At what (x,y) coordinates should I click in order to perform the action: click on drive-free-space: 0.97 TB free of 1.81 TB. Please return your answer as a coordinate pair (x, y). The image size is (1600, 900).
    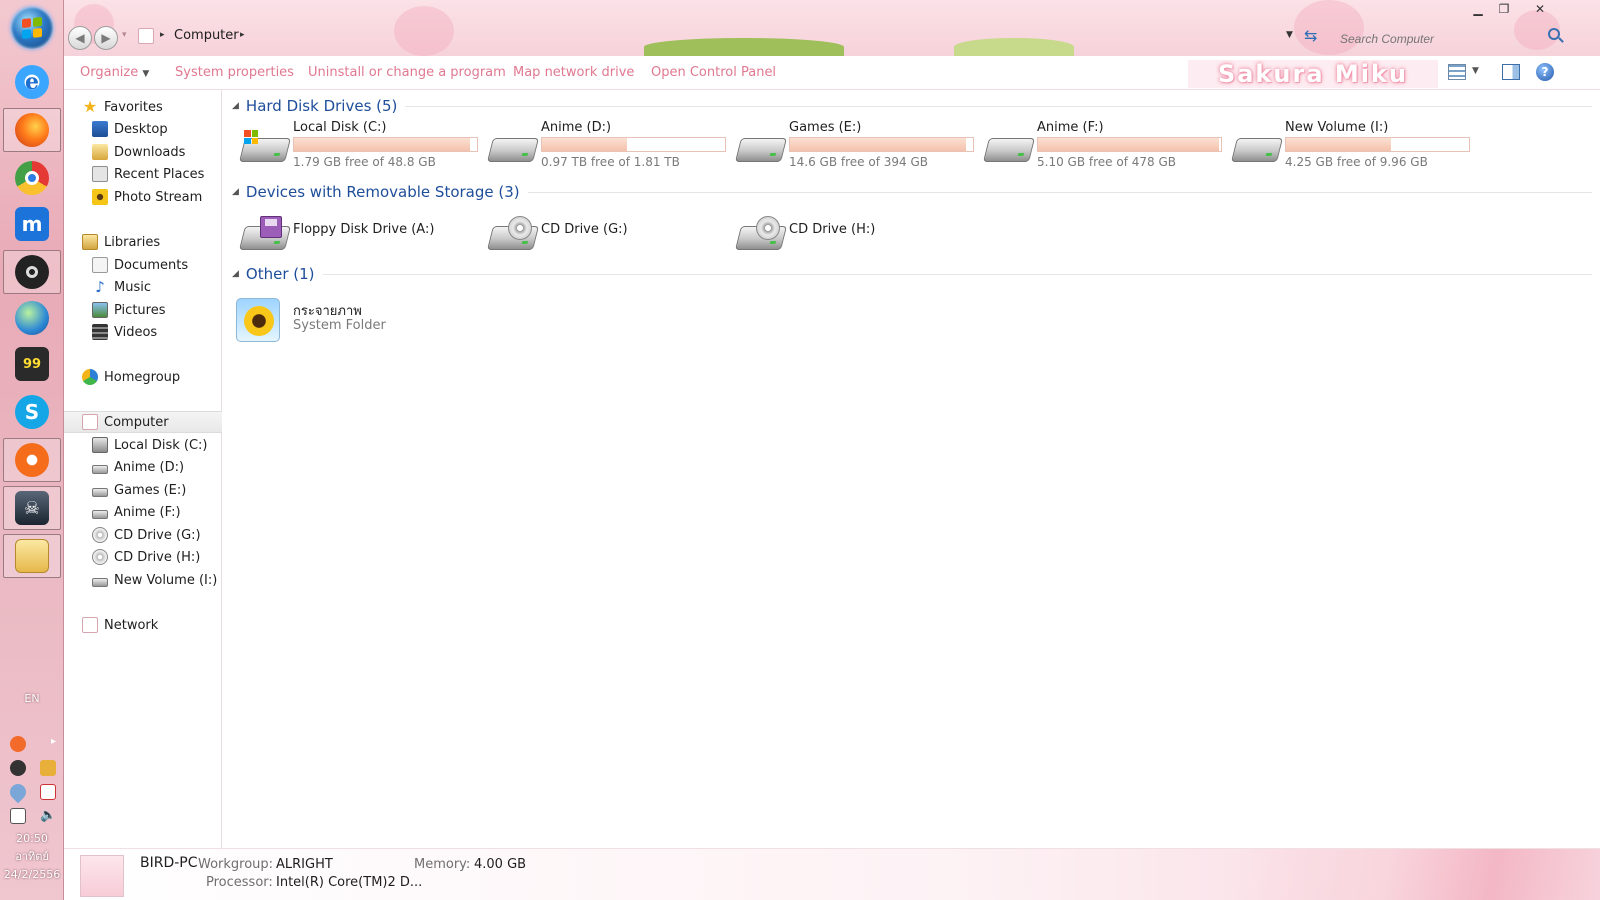
    Looking at the image, I should click on (610, 162).